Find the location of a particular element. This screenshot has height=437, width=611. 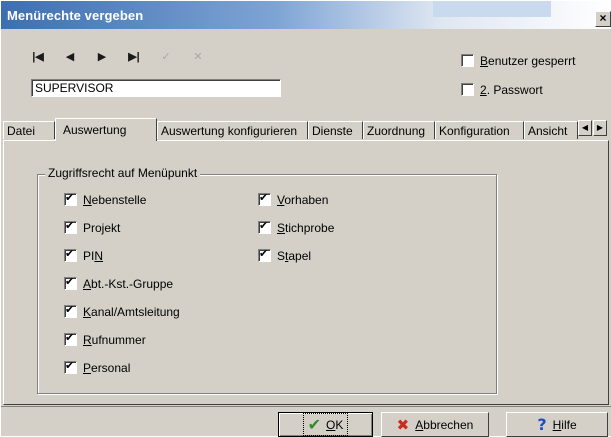

ok-button: ✔ OK is located at coordinates (325, 424).